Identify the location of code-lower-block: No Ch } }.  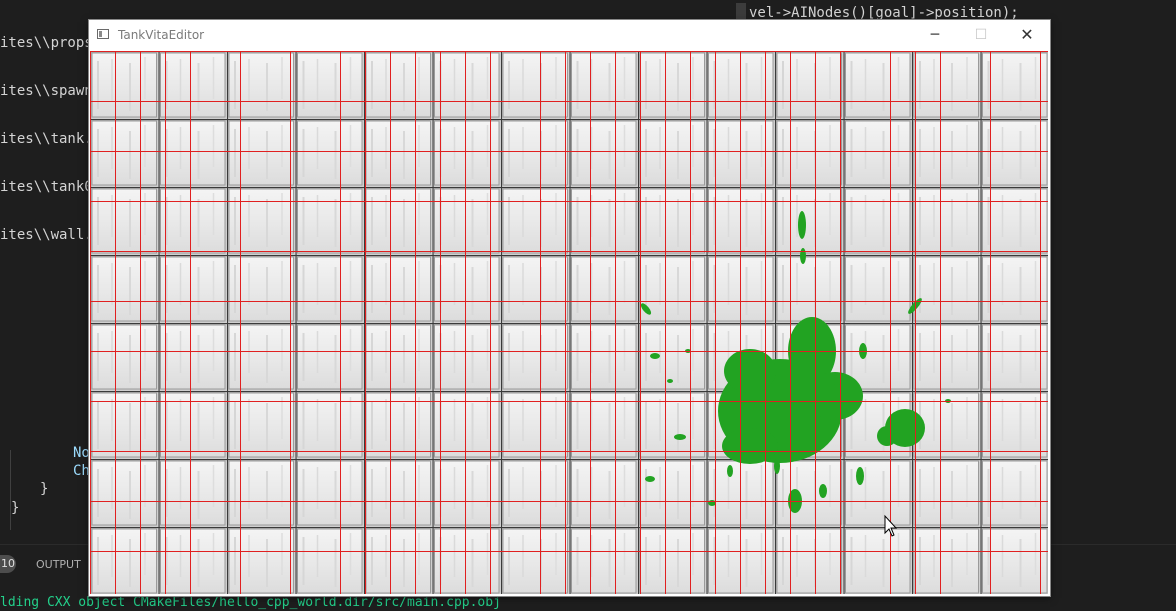
(45, 492).